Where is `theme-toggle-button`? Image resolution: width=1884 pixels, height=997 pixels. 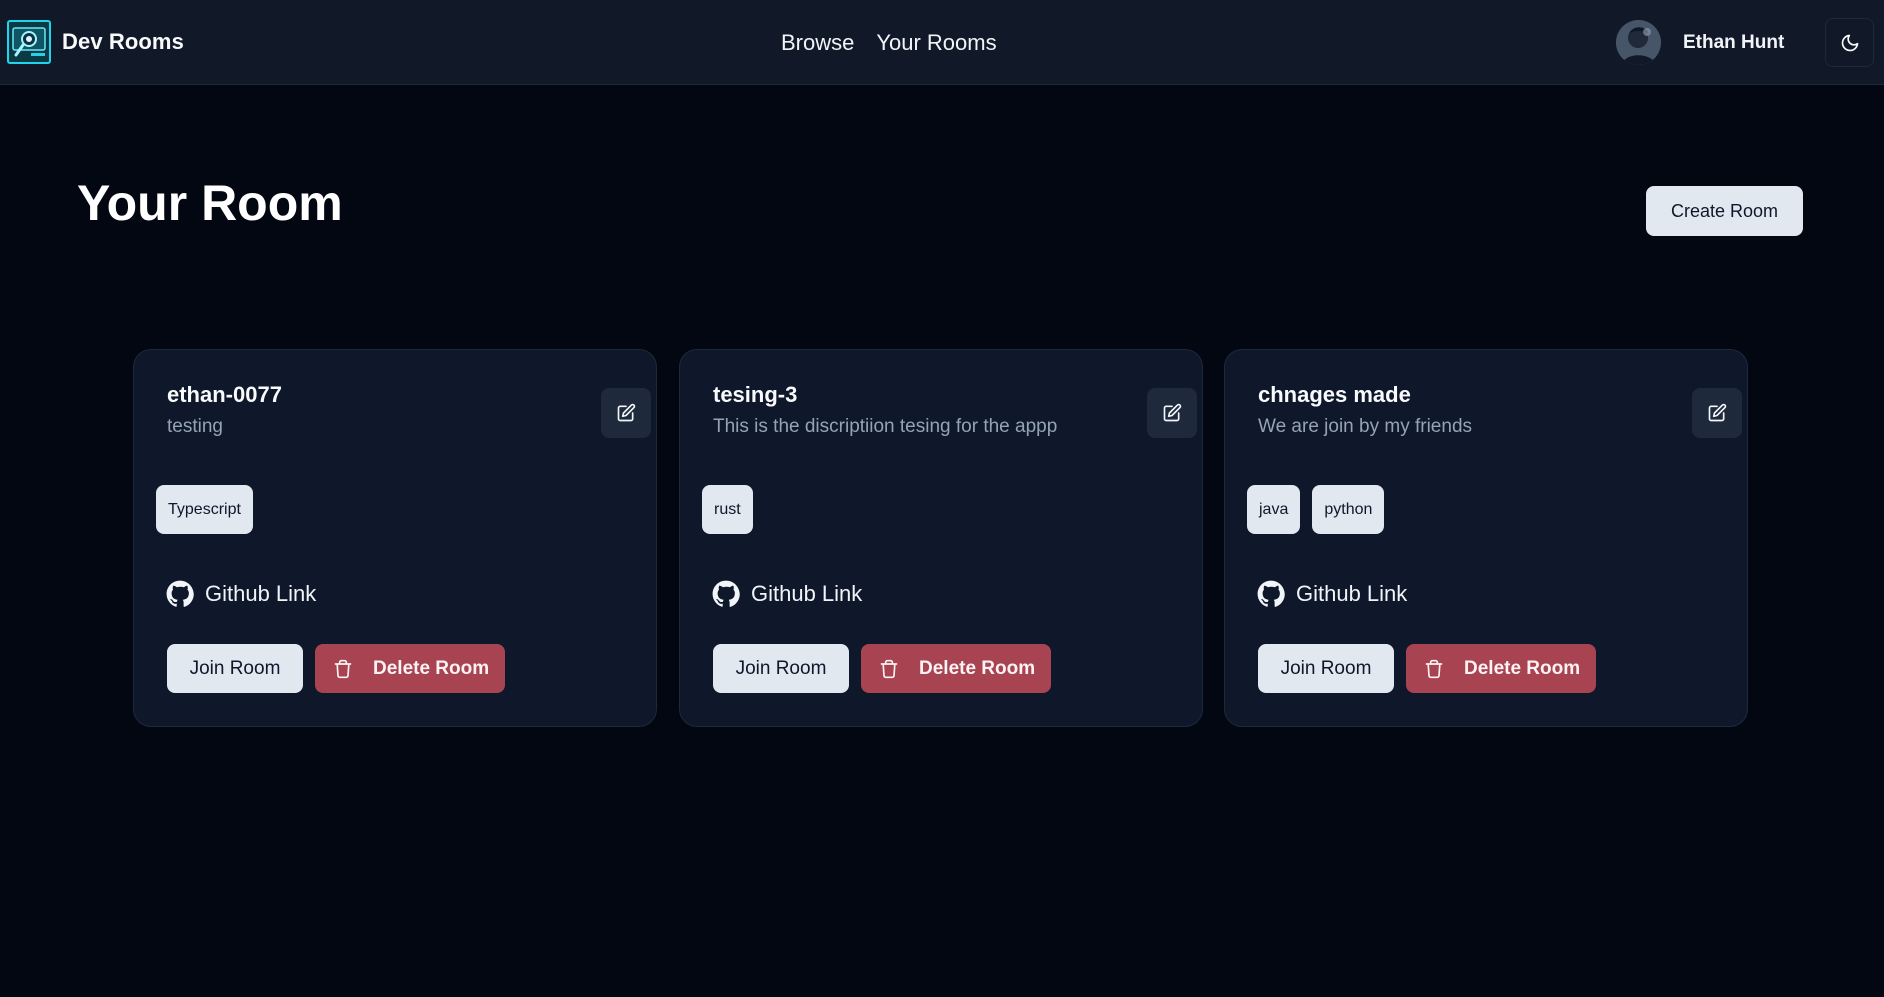
theme-toggle-button is located at coordinates (1849, 42).